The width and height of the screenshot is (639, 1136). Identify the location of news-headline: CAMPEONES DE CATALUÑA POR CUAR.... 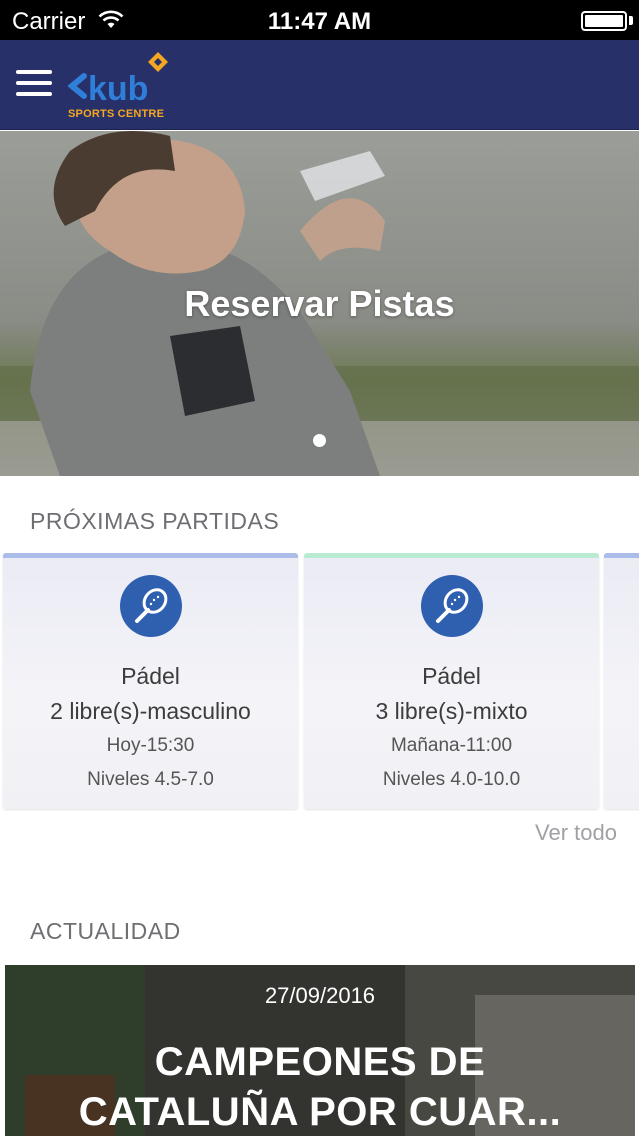
(320, 1086).